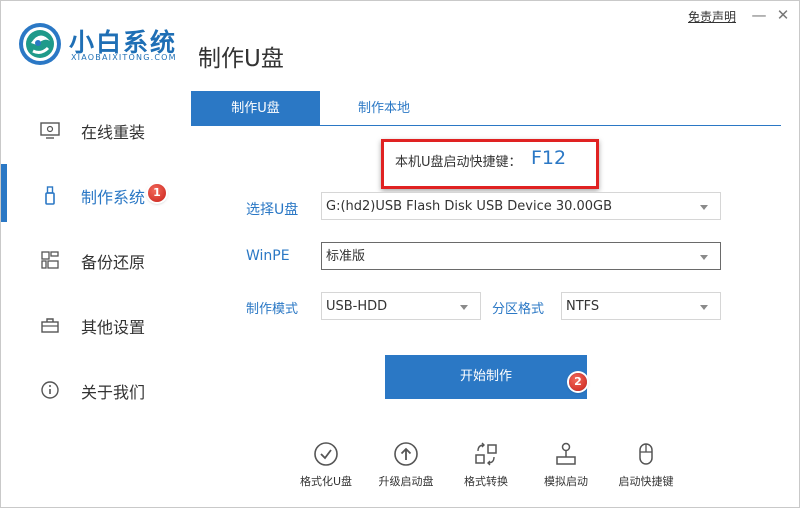  What do you see at coordinates (566, 453) in the screenshot?
I see `joystick-icon` at bounding box center [566, 453].